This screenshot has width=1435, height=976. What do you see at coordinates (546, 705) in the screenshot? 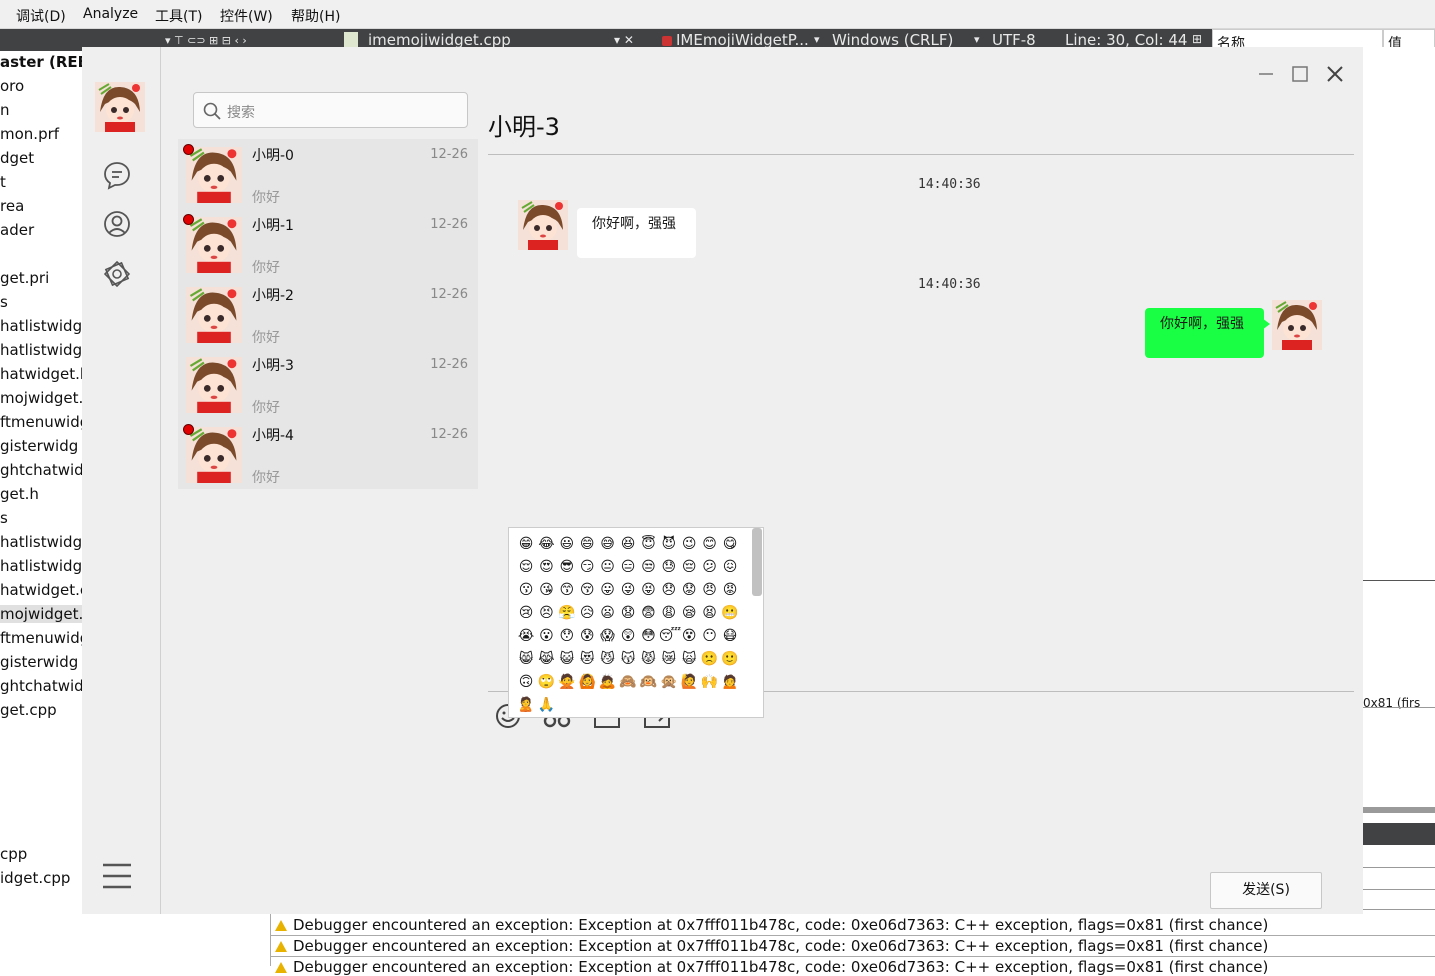
I see `emoji-item: 🙏` at bounding box center [546, 705].